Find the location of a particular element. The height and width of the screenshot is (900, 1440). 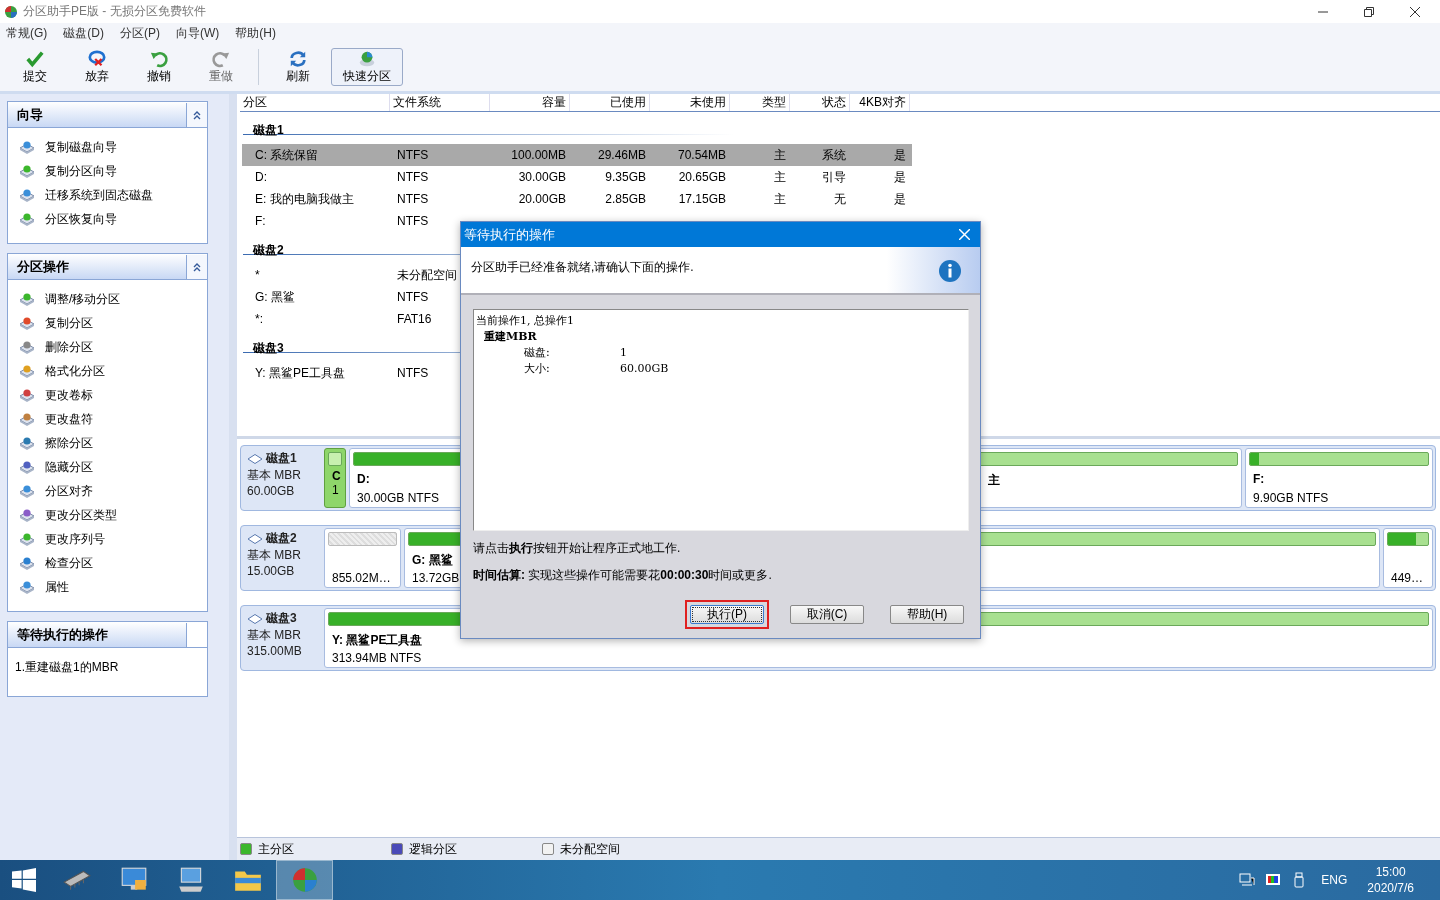

table-cell: 70.54MB is located at coordinates (701, 155).